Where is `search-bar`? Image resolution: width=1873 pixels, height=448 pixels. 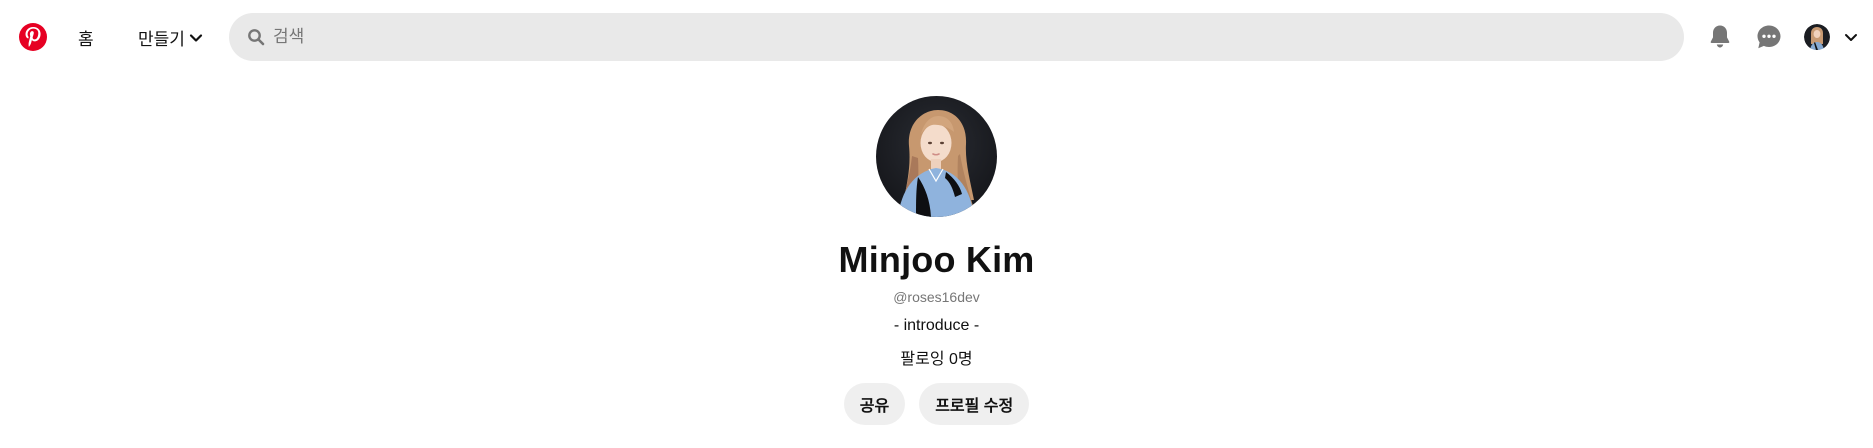
search-bar is located at coordinates (956, 37).